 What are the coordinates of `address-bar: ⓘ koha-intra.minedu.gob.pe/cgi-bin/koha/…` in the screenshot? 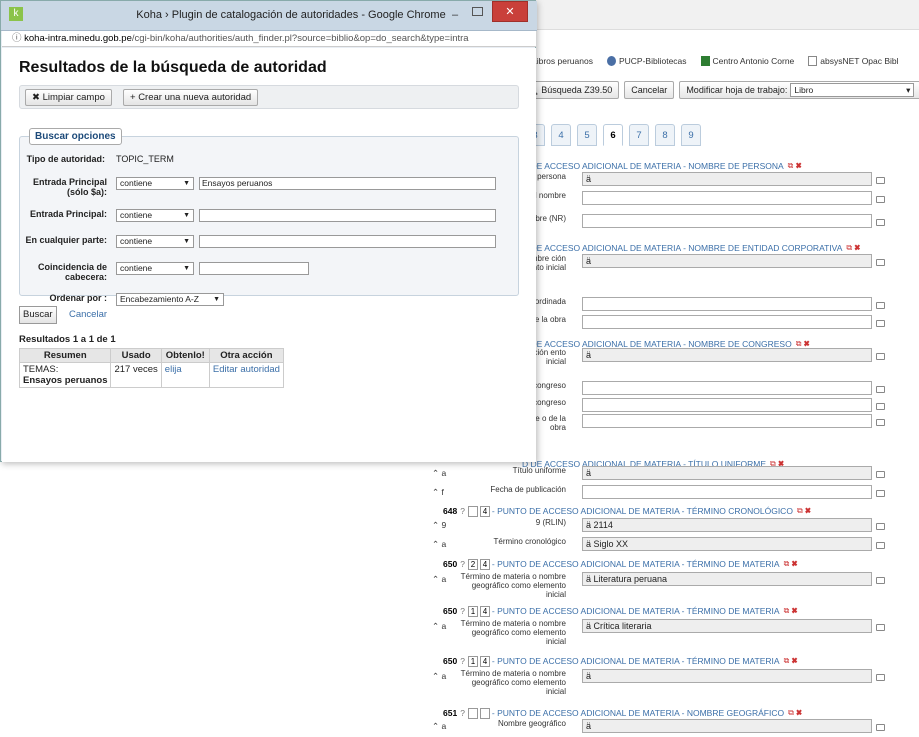 It's located at (269, 39).